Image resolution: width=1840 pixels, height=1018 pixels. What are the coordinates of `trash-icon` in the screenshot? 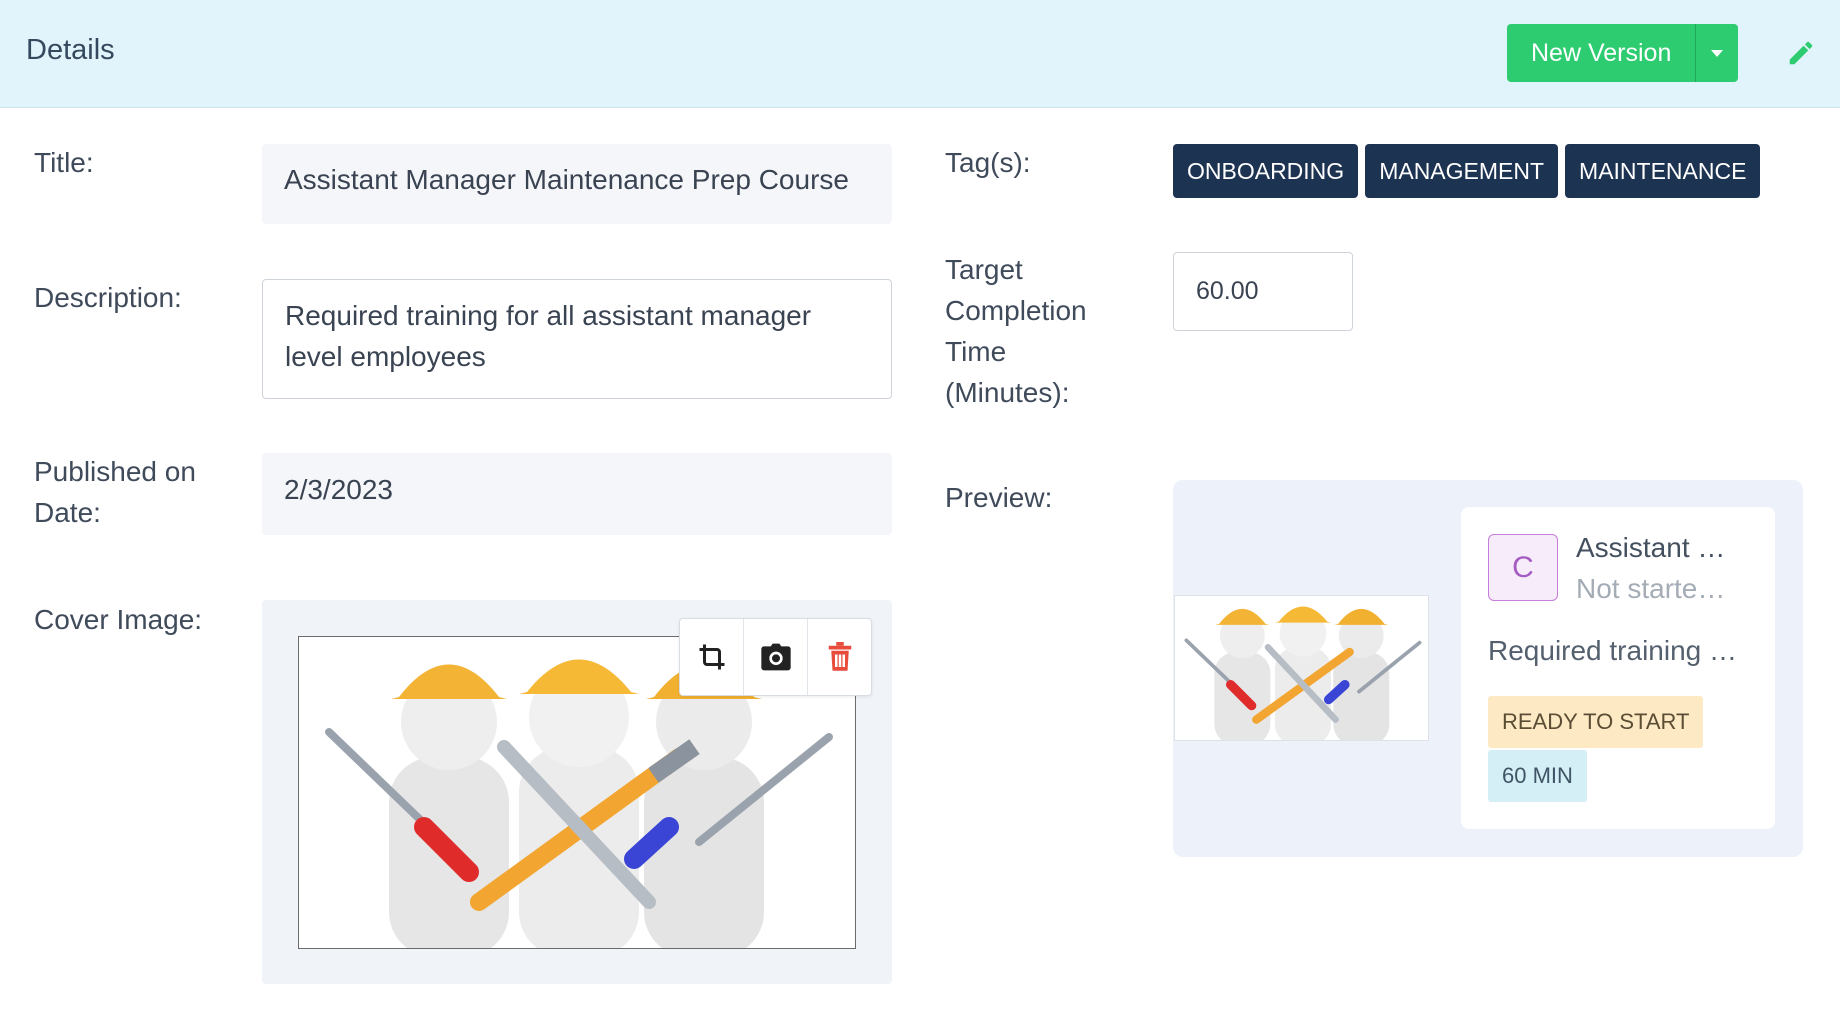 It's located at (839, 656).